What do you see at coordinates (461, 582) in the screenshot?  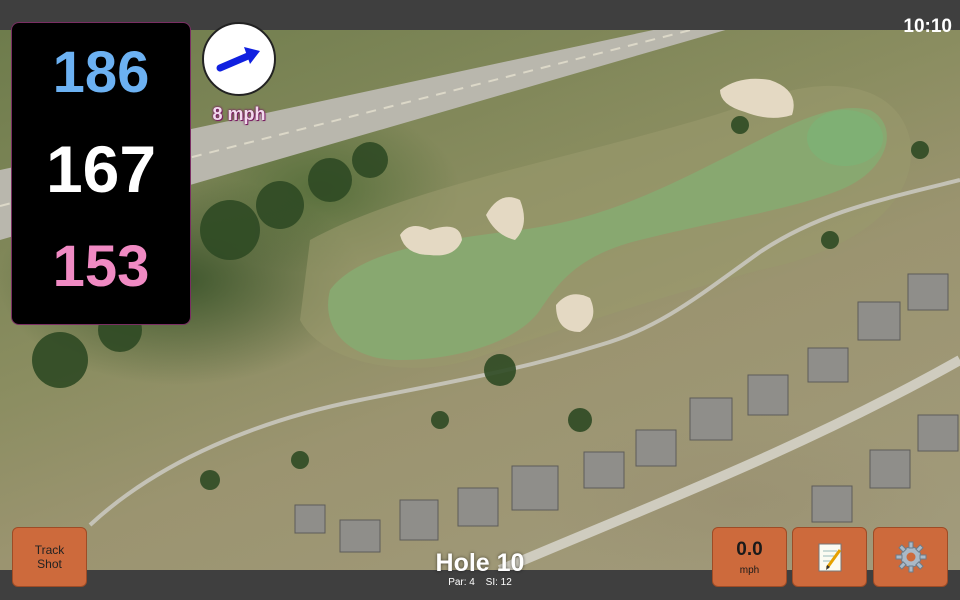 I see `hole-par: Par: 4` at bounding box center [461, 582].